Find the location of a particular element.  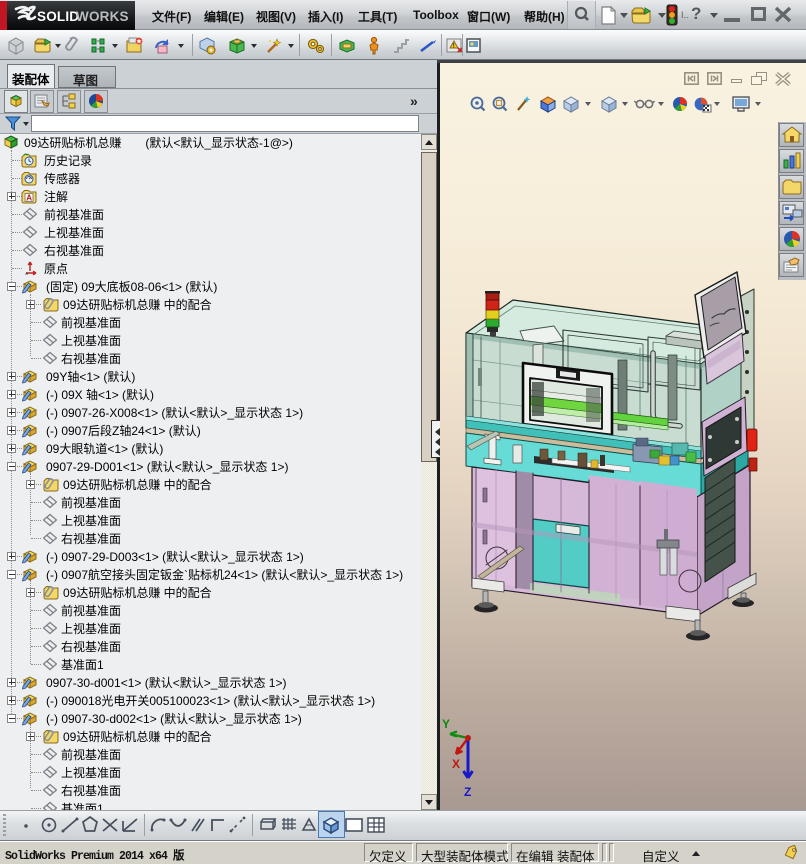

svg-text: Z is located at coordinates (467, 792).